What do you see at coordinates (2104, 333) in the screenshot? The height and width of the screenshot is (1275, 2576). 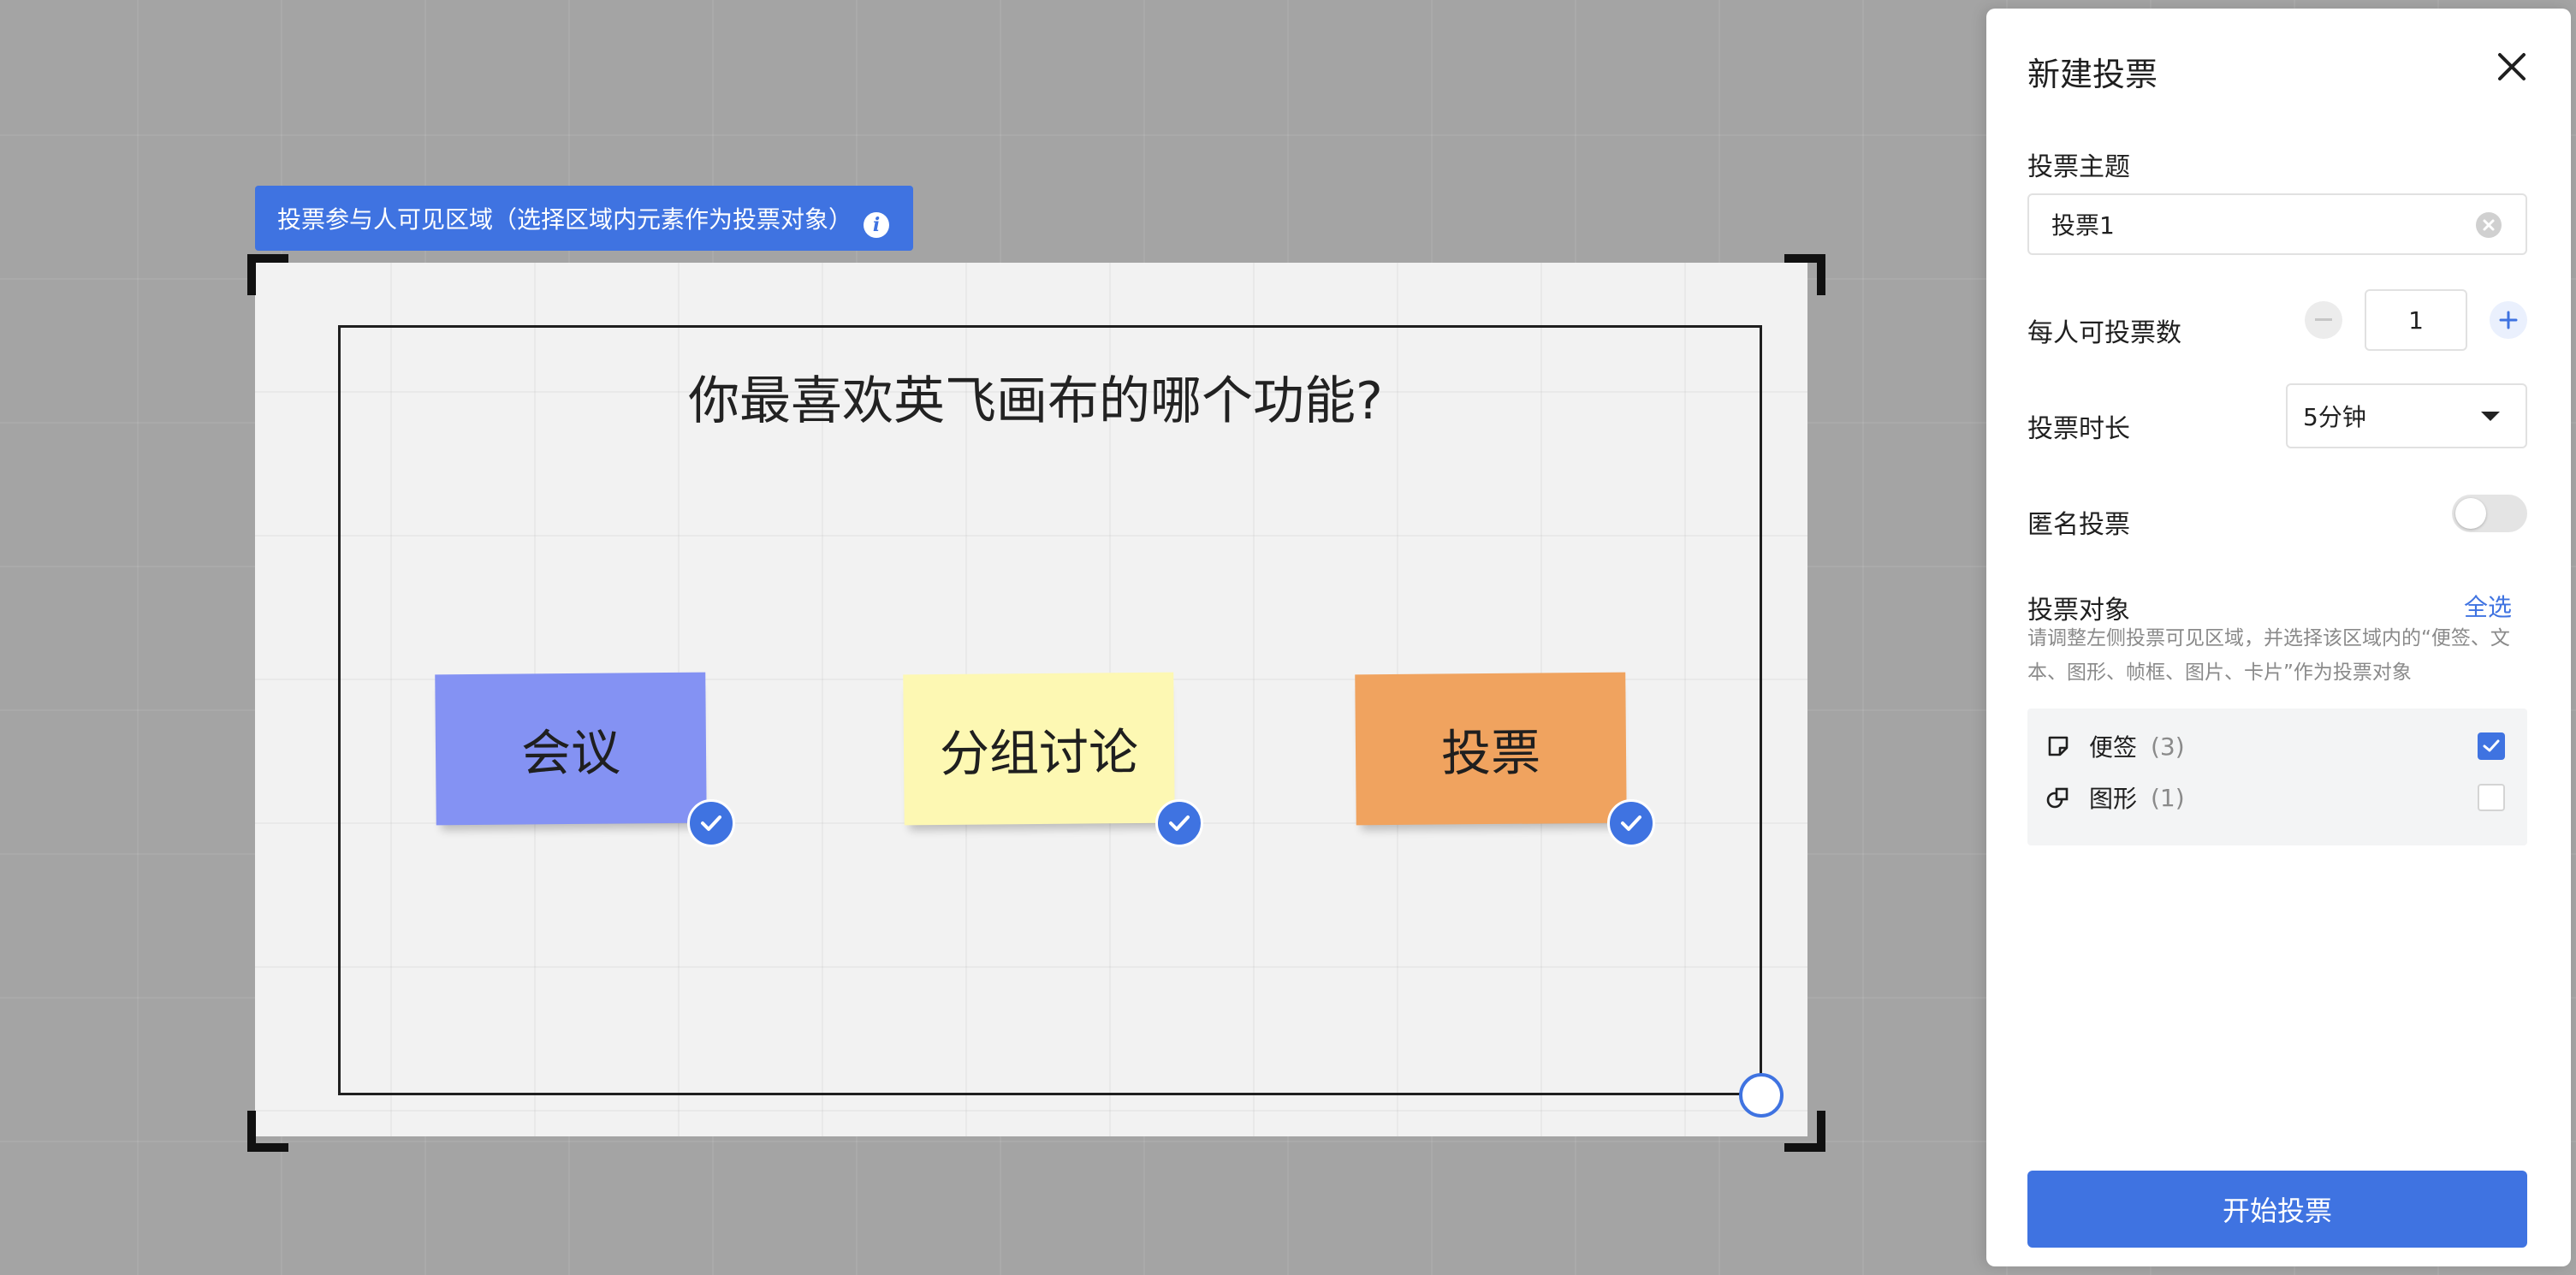 I see `votes-per-person-label: 每人可投票数` at bounding box center [2104, 333].